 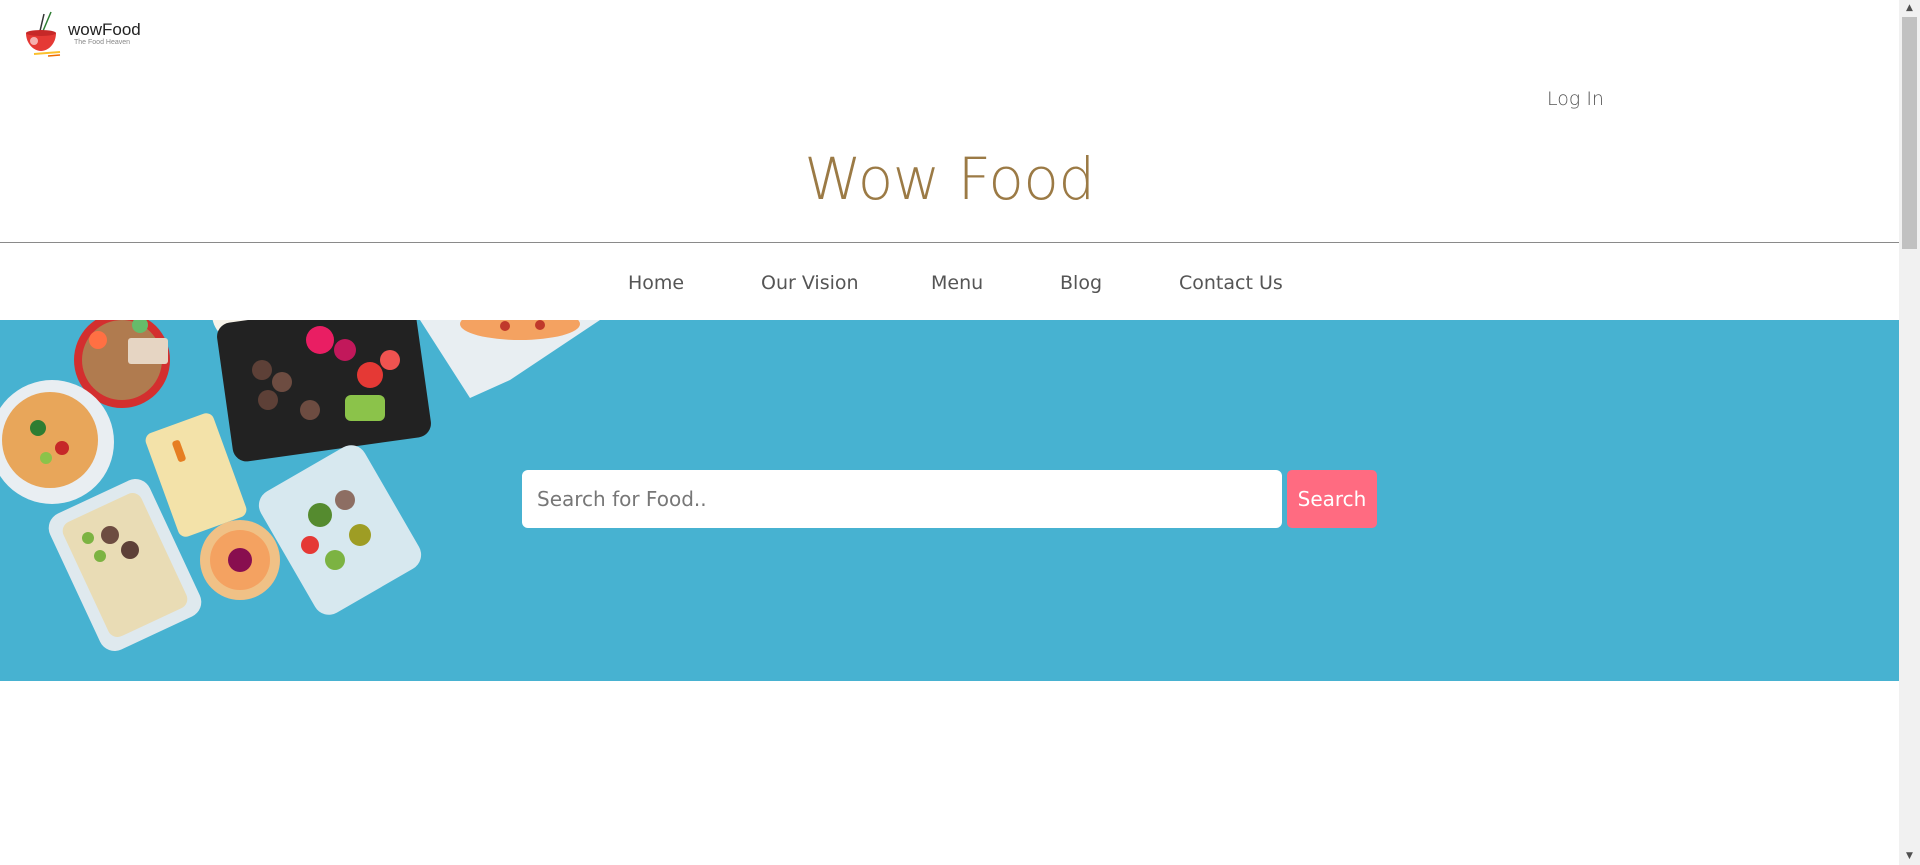 What do you see at coordinates (43, 34) in the screenshot?
I see `food-bowl-logo-icon` at bounding box center [43, 34].